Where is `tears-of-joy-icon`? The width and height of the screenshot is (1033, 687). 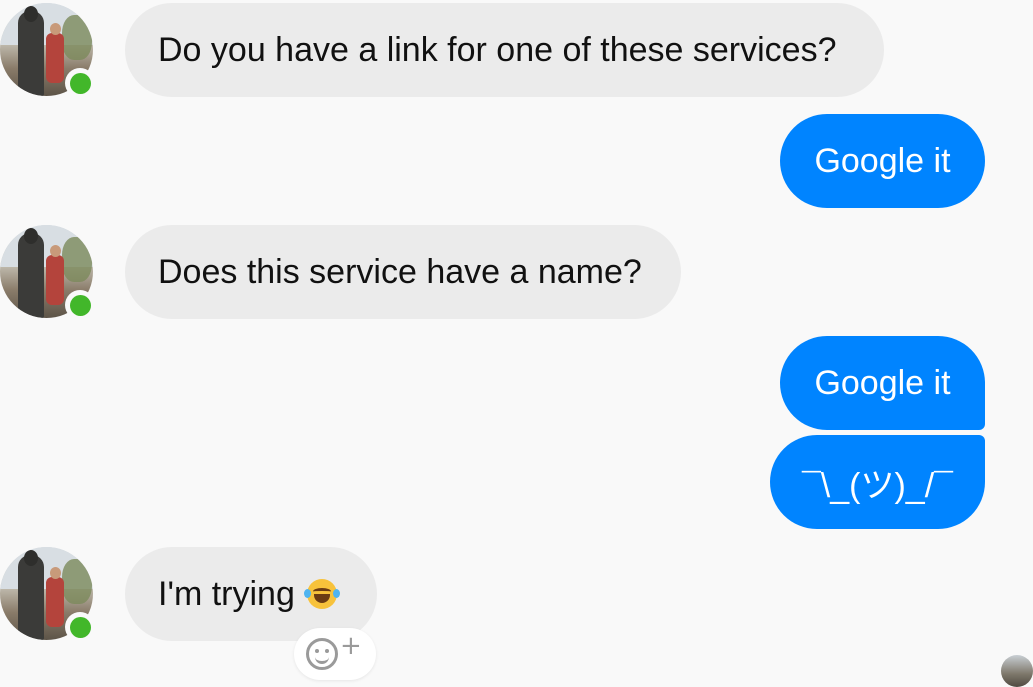 tears-of-joy-icon is located at coordinates (321, 594).